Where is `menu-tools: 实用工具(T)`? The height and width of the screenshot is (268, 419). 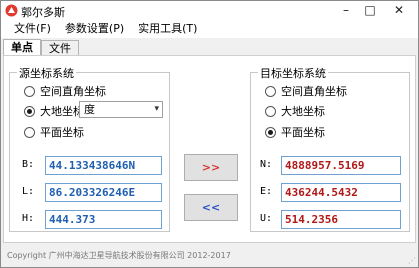
menu-tools: 实用工具(T) is located at coordinates (167, 29).